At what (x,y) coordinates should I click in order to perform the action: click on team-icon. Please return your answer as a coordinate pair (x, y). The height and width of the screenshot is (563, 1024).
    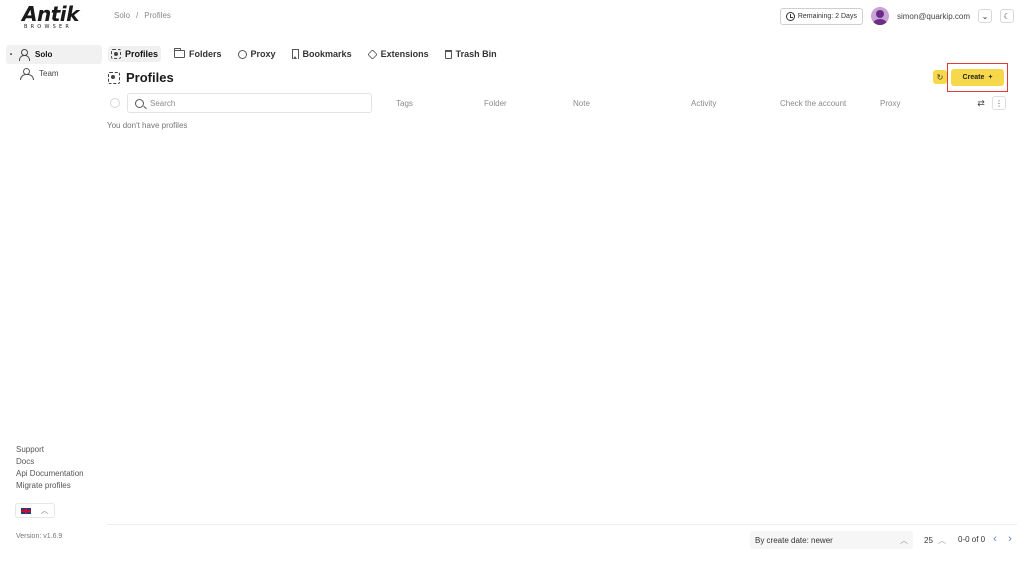
    Looking at the image, I should click on (26, 74).